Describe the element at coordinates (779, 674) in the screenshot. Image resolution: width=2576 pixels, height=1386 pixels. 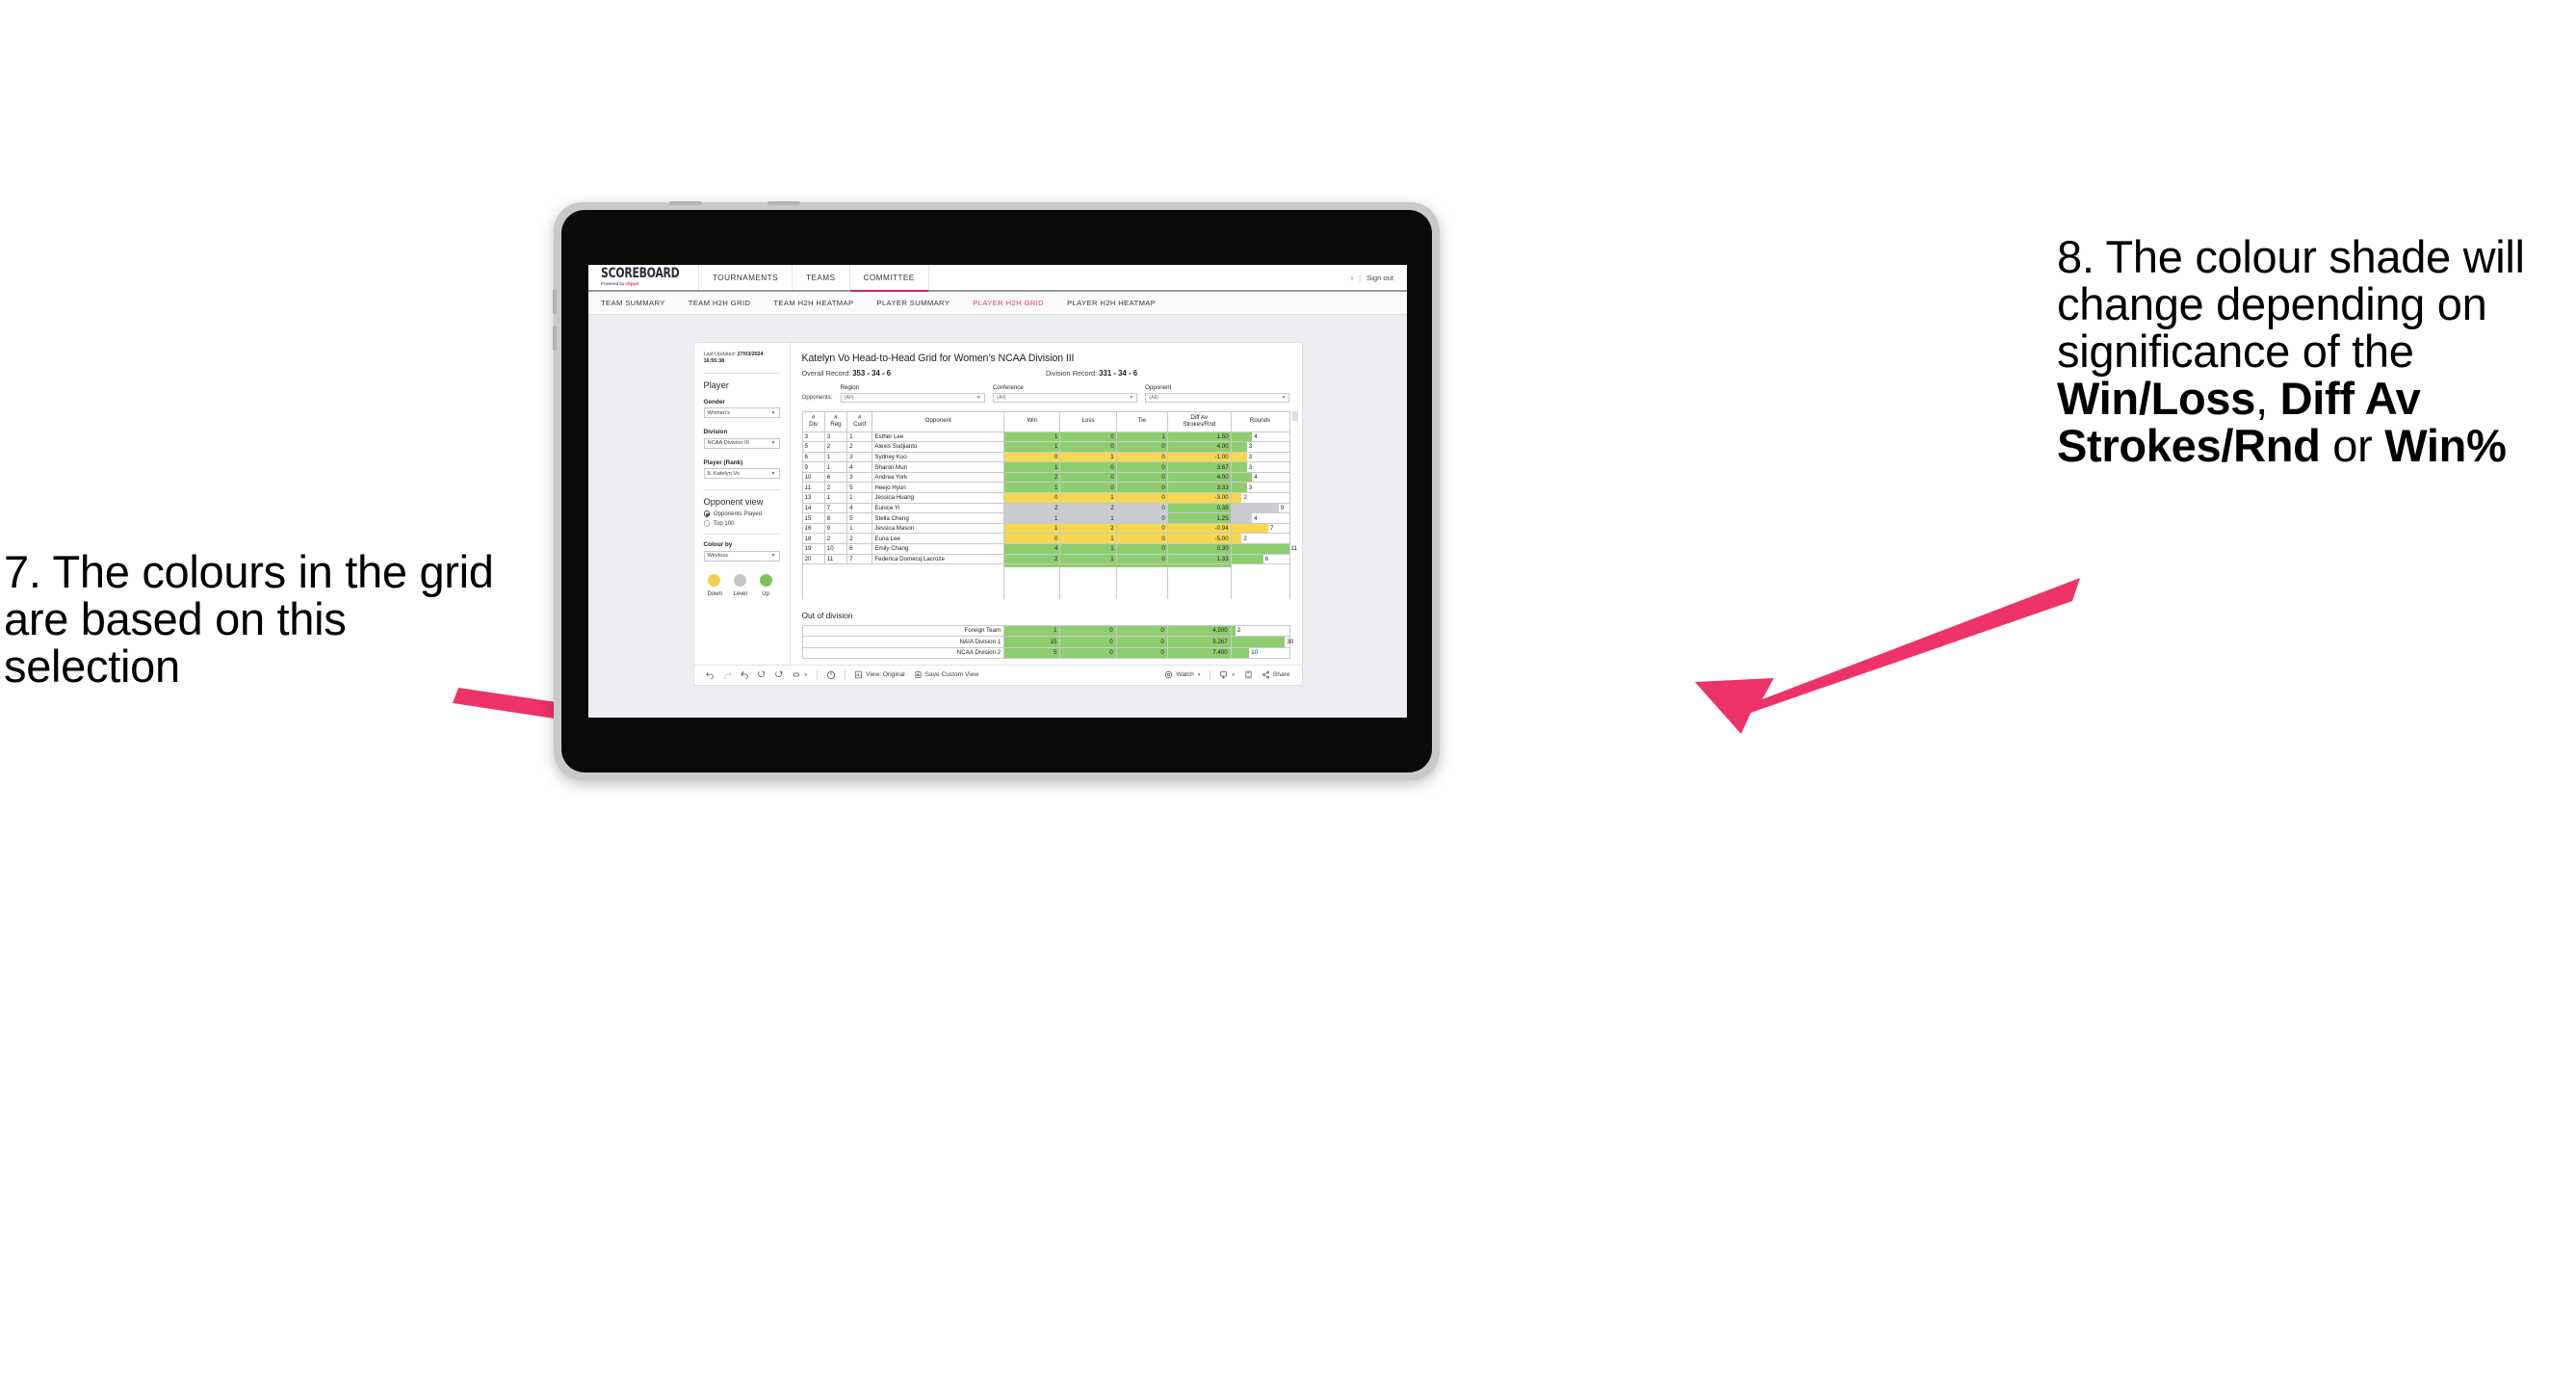
I see `pause-auto-update-icon` at that location.